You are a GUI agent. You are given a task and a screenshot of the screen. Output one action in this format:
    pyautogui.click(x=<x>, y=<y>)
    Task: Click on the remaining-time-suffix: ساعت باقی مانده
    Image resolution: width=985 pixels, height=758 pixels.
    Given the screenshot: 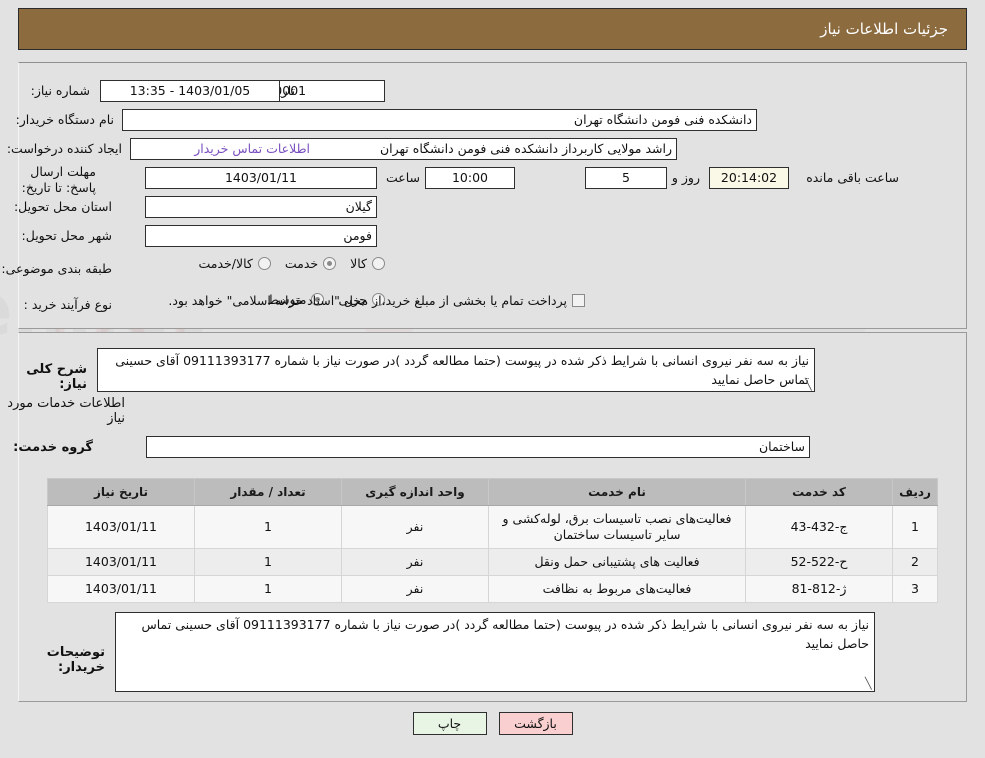 What is the action you would take?
    pyautogui.click(x=852, y=177)
    